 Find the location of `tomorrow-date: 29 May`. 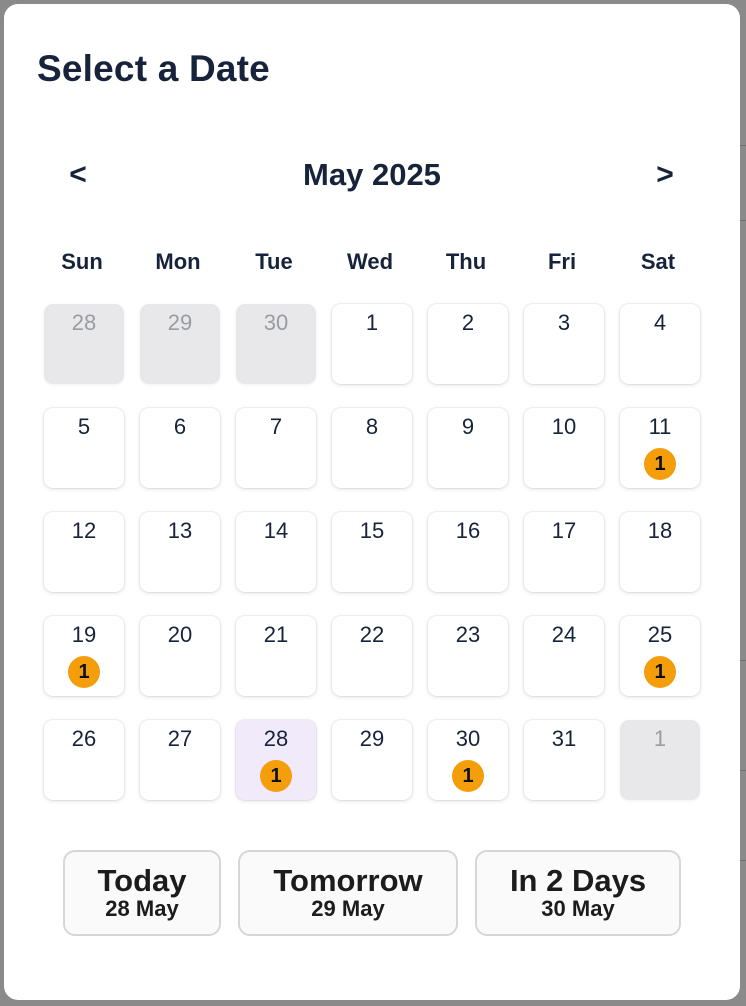

tomorrow-date: 29 May is located at coordinates (348, 908).